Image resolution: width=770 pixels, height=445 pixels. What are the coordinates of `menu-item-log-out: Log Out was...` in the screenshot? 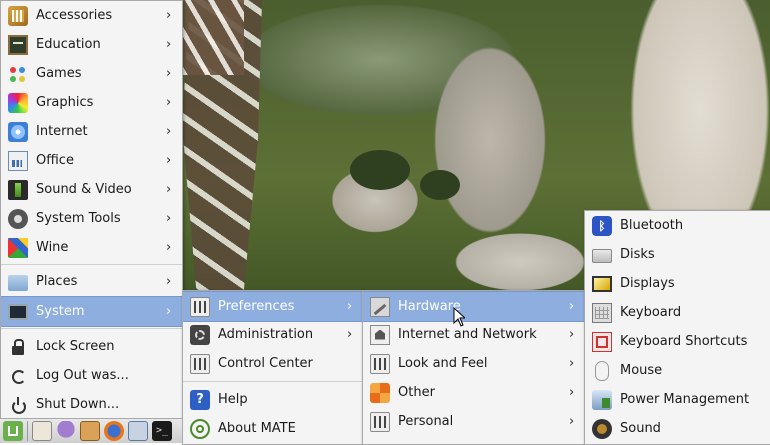 It's located at (91, 375).